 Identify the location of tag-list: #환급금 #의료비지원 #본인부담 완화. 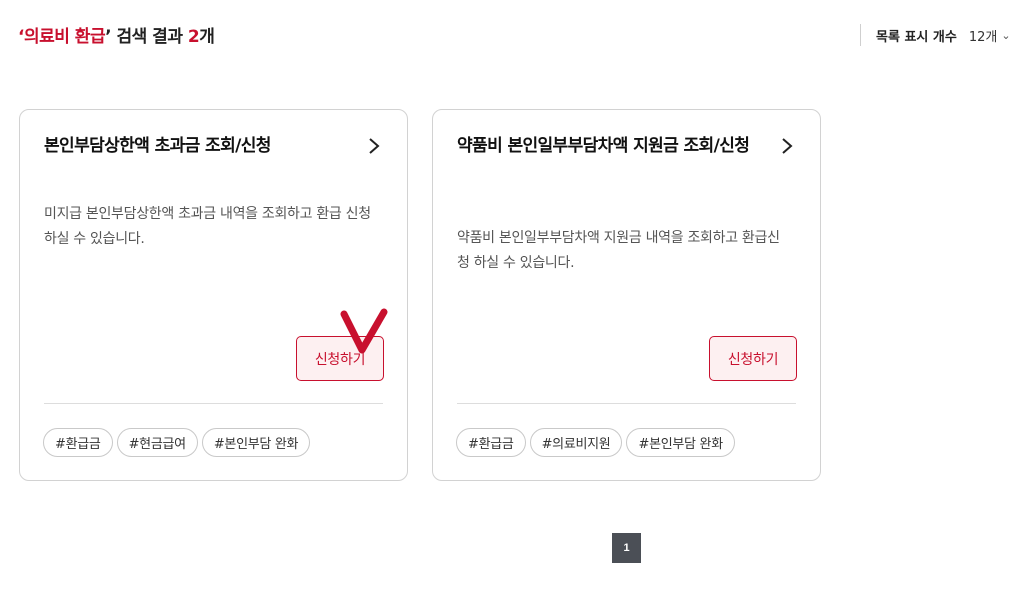
(595, 442).